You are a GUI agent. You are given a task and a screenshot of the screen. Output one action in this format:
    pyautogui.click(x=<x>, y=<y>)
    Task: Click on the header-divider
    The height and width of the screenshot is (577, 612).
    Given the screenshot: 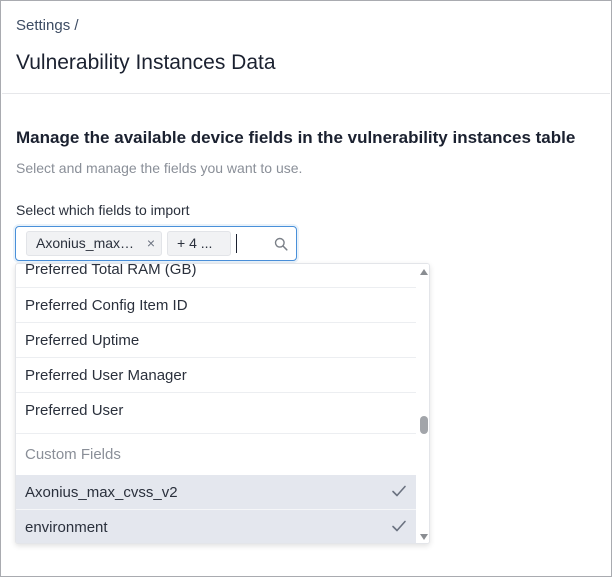 What is the action you would take?
    pyautogui.click(x=306, y=93)
    